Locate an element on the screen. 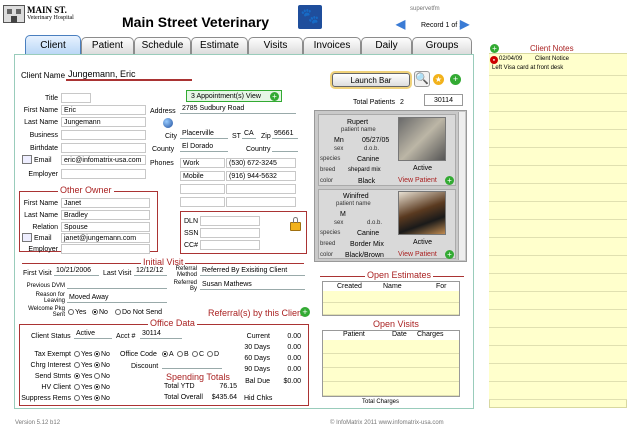 The width and height of the screenshot is (642, 442). stmts-yes-radio: Yes is located at coordinates (83, 376).